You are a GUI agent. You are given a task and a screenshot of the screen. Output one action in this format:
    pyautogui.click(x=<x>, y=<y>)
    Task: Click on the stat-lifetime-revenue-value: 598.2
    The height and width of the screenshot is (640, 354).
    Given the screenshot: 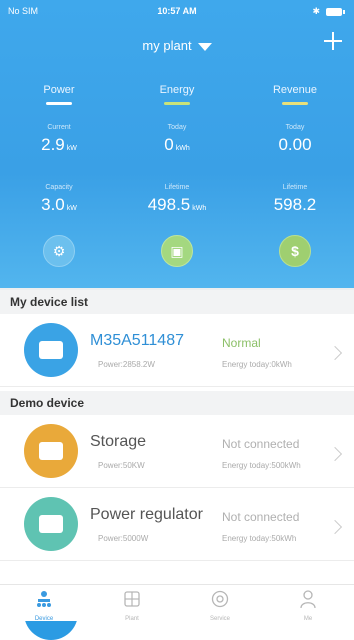 What is the action you would take?
    pyautogui.click(x=295, y=204)
    